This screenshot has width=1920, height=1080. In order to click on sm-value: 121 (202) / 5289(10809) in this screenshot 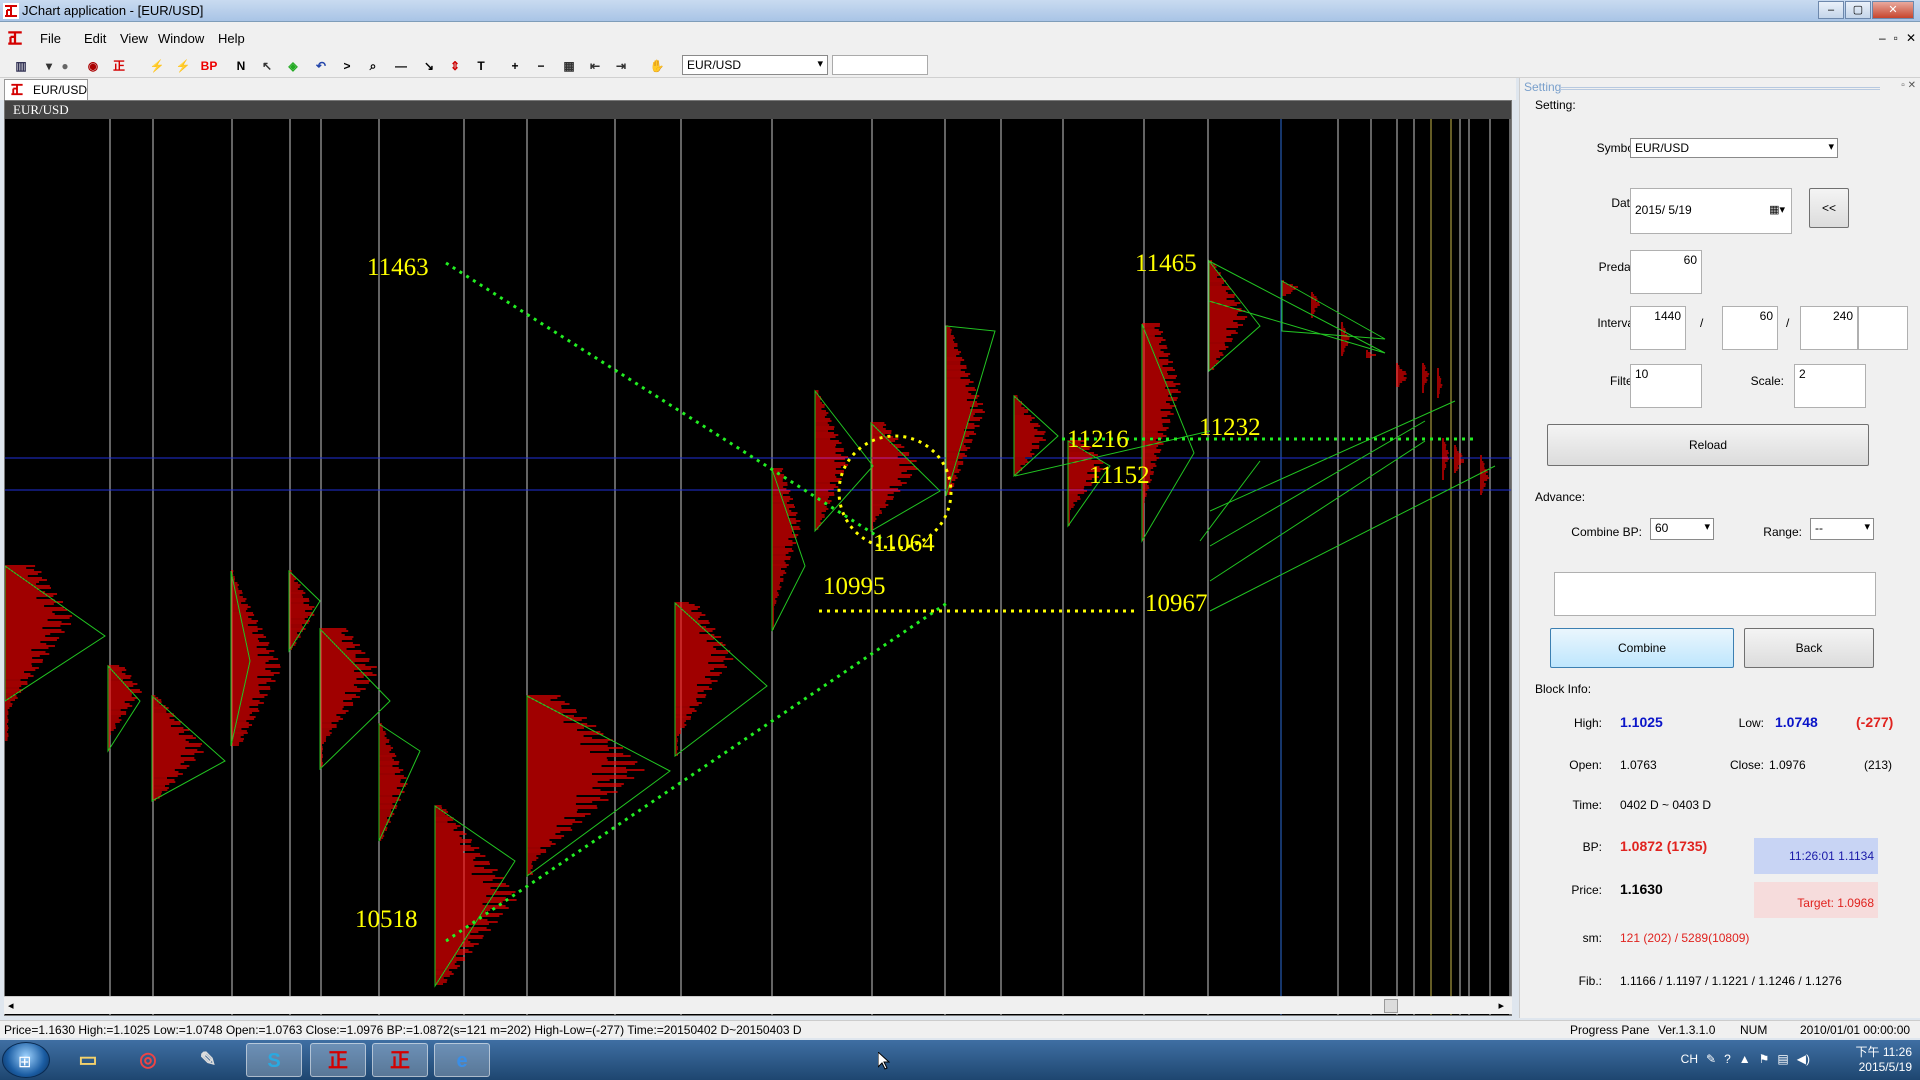, I will do `click(1685, 938)`.